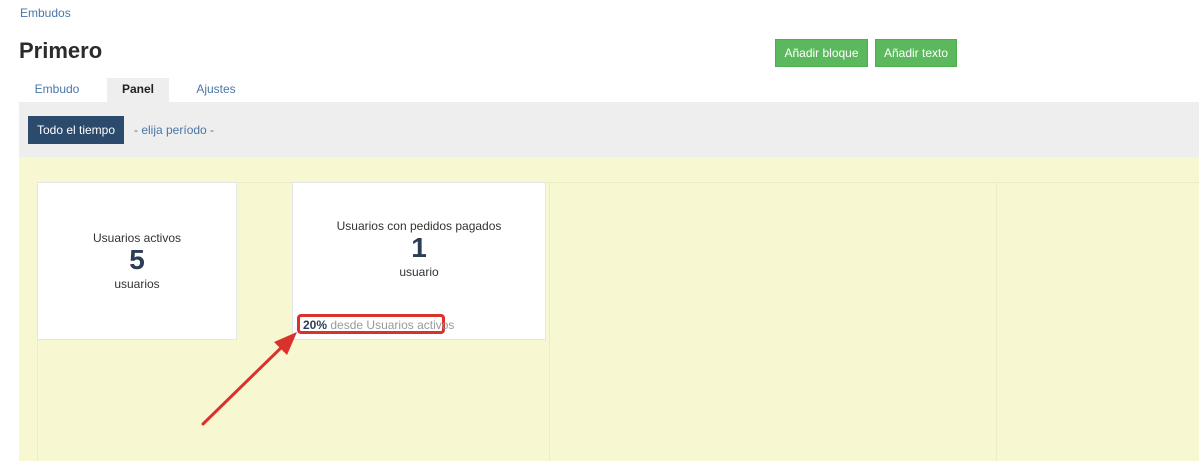 The width and height of the screenshot is (1199, 461). I want to click on widget-unit: usuario, so click(419, 272).